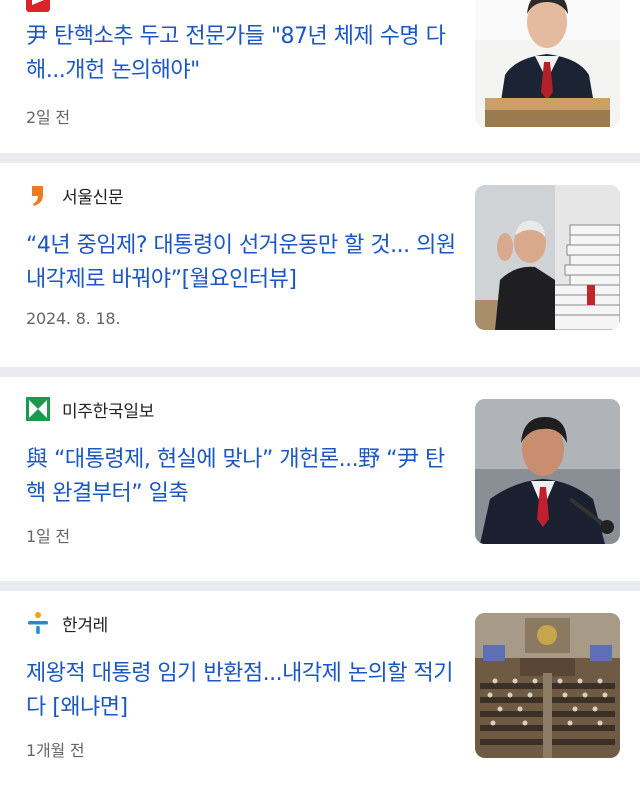 The height and width of the screenshot is (795, 640). I want to click on news-source: 한겨레, so click(67, 623).